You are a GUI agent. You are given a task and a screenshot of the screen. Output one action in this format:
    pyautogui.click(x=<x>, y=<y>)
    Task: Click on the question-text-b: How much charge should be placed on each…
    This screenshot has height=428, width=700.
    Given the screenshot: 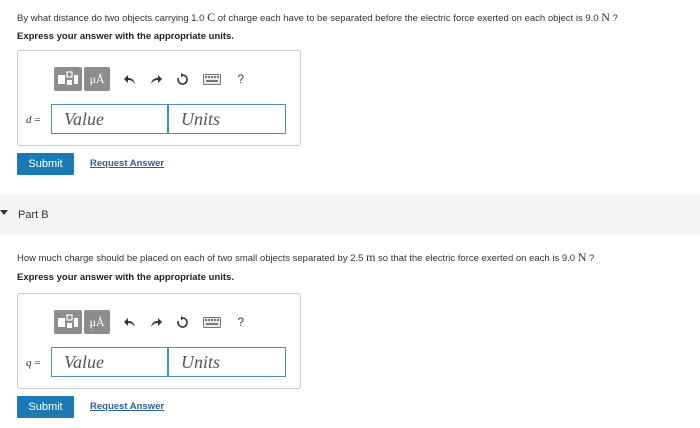 What is the action you would take?
    pyautogui.click(x=306, y=257)
    